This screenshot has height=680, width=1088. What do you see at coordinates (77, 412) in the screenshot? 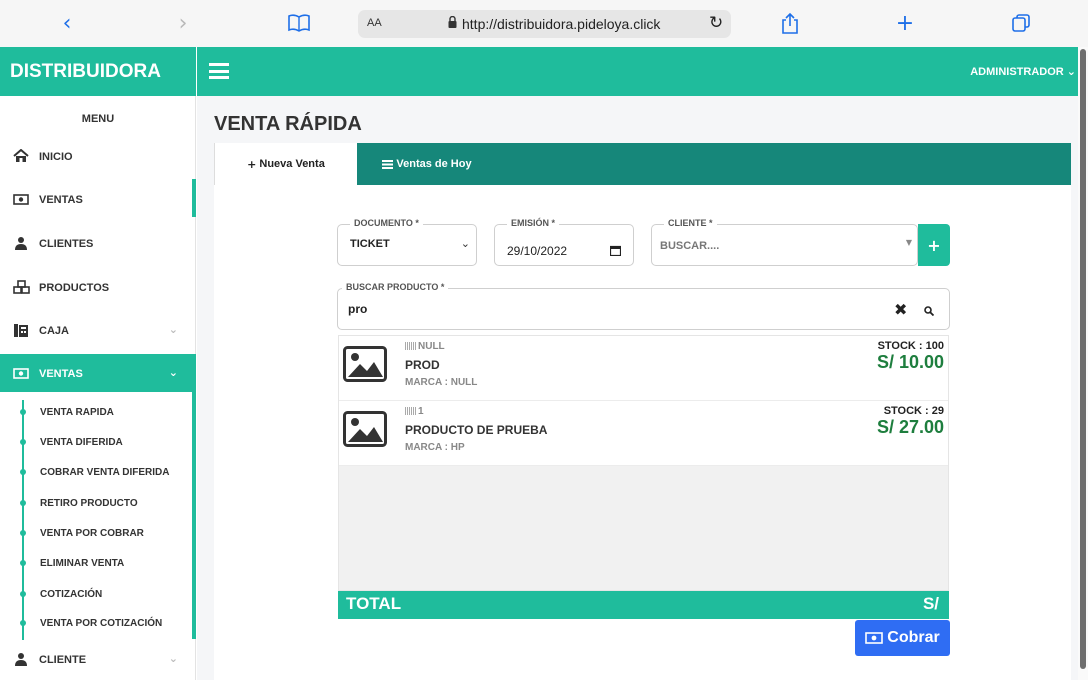
I see `submenu-label: VENTA RAPIDA` at bounding box center [77, 412].